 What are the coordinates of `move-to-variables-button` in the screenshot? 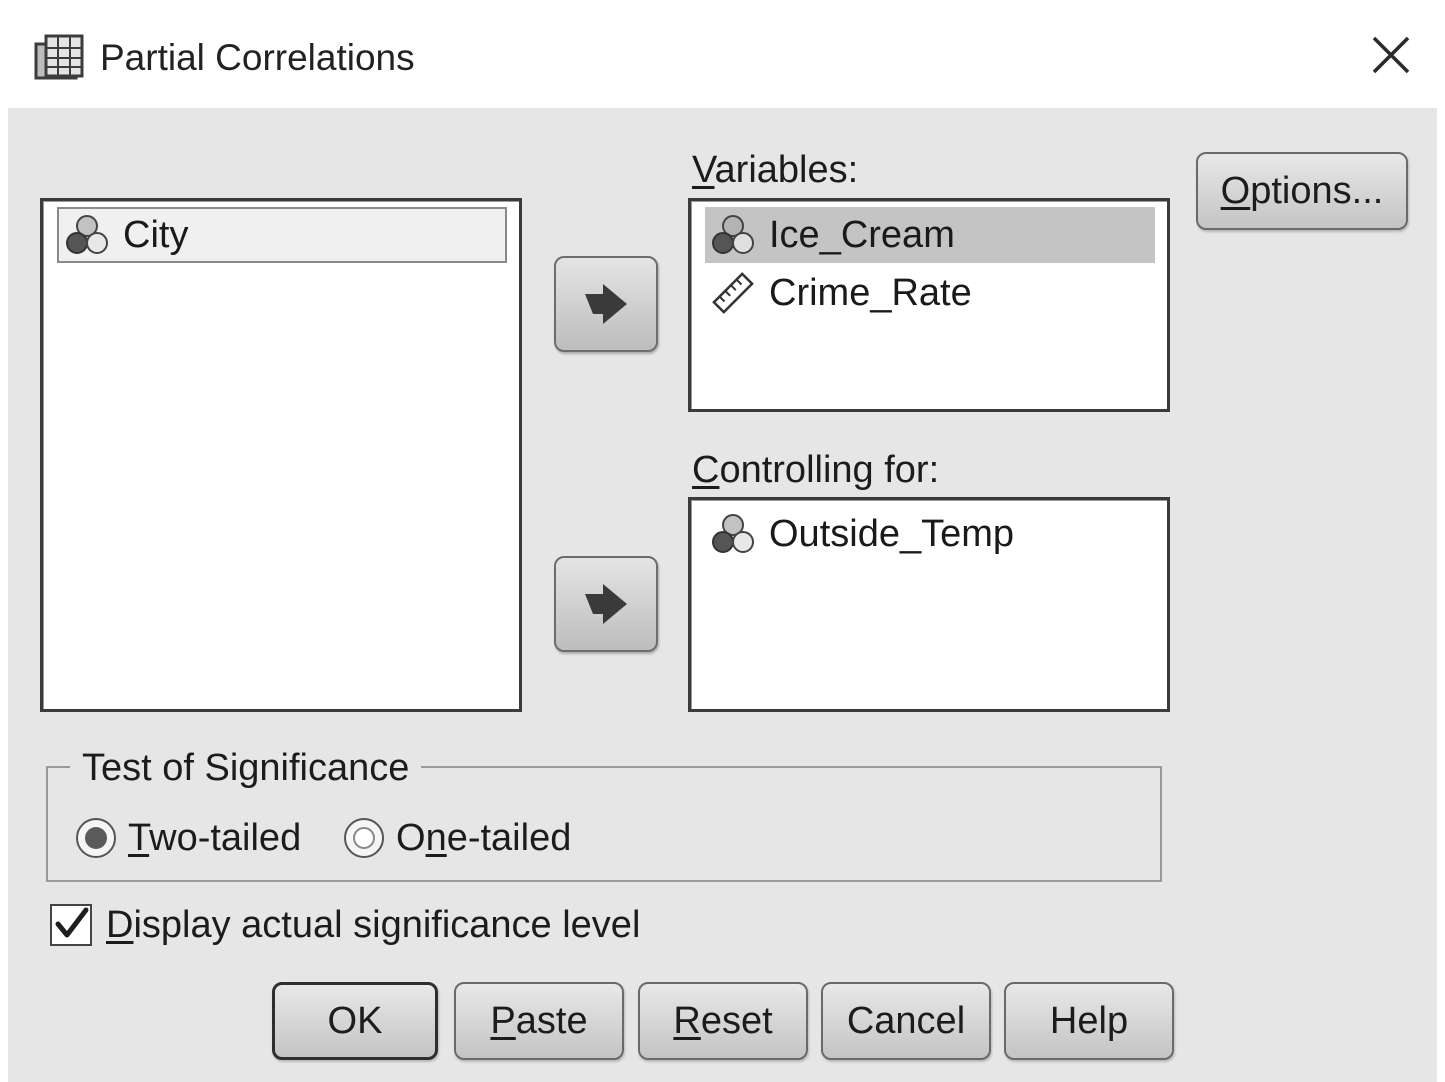 It's located at (606, 304).